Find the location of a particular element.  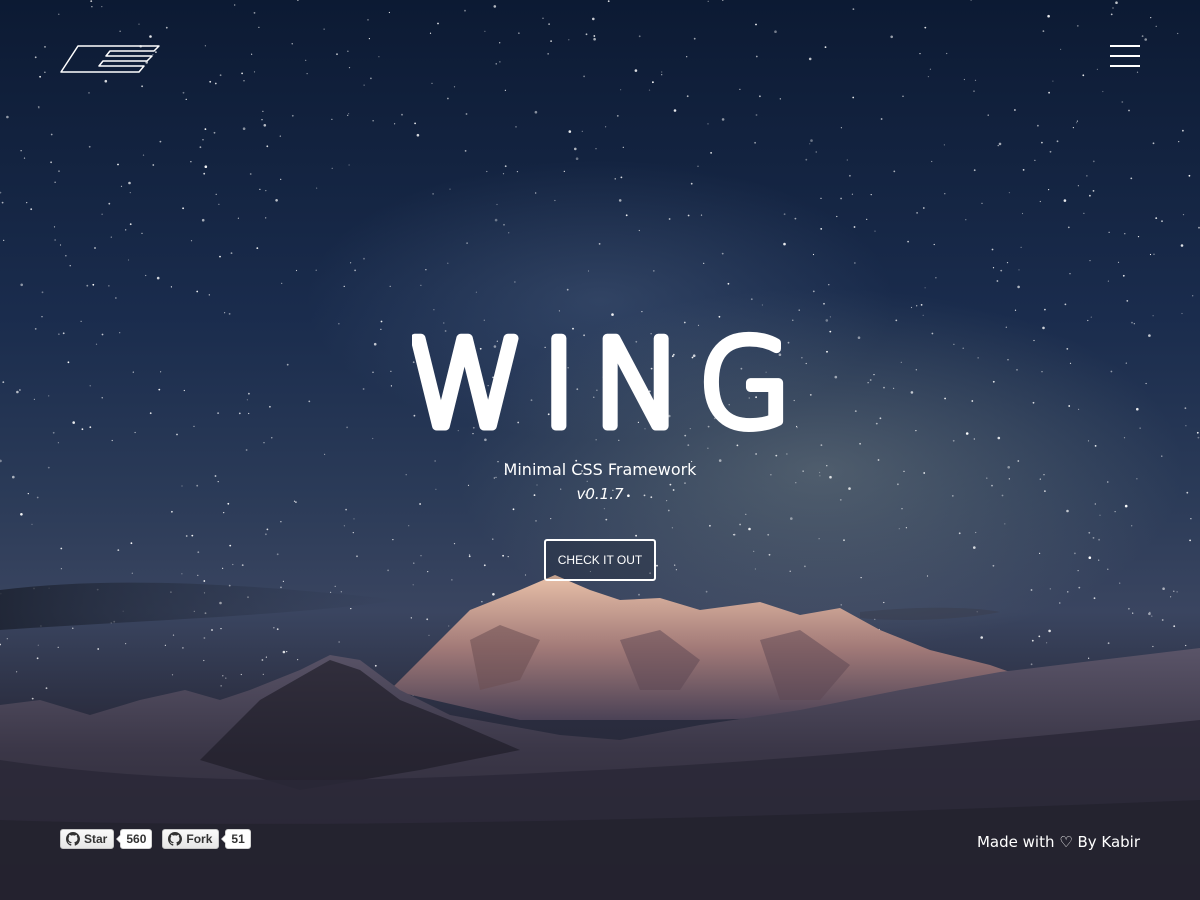

hamburger-menu-icon is located at coordinates (1124, 56).